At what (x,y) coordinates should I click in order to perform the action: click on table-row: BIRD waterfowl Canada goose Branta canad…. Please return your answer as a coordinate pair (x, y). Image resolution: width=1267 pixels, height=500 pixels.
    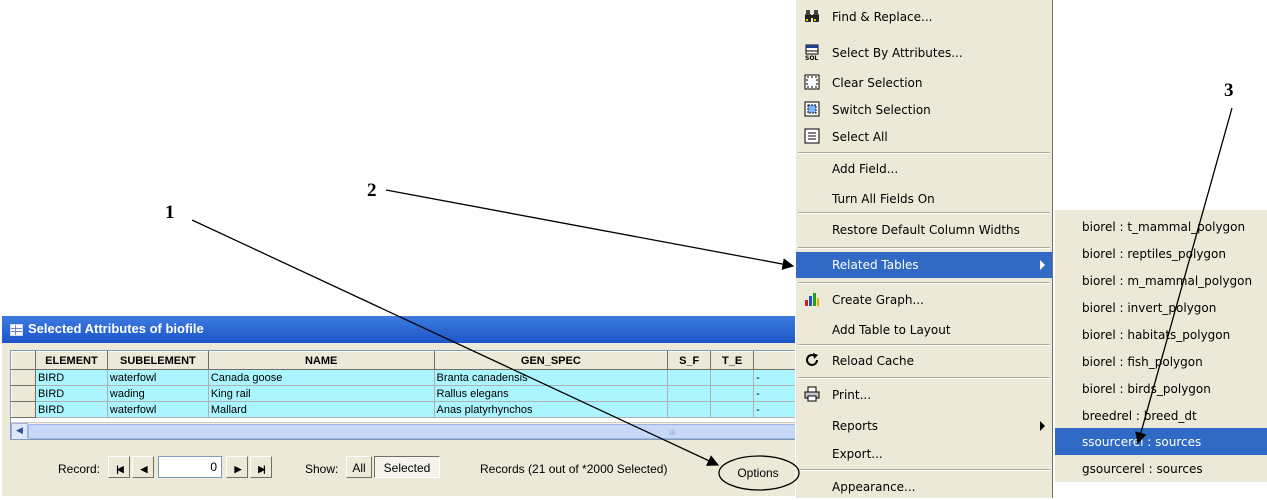
    Looking at the image, I should click on (417, 377).